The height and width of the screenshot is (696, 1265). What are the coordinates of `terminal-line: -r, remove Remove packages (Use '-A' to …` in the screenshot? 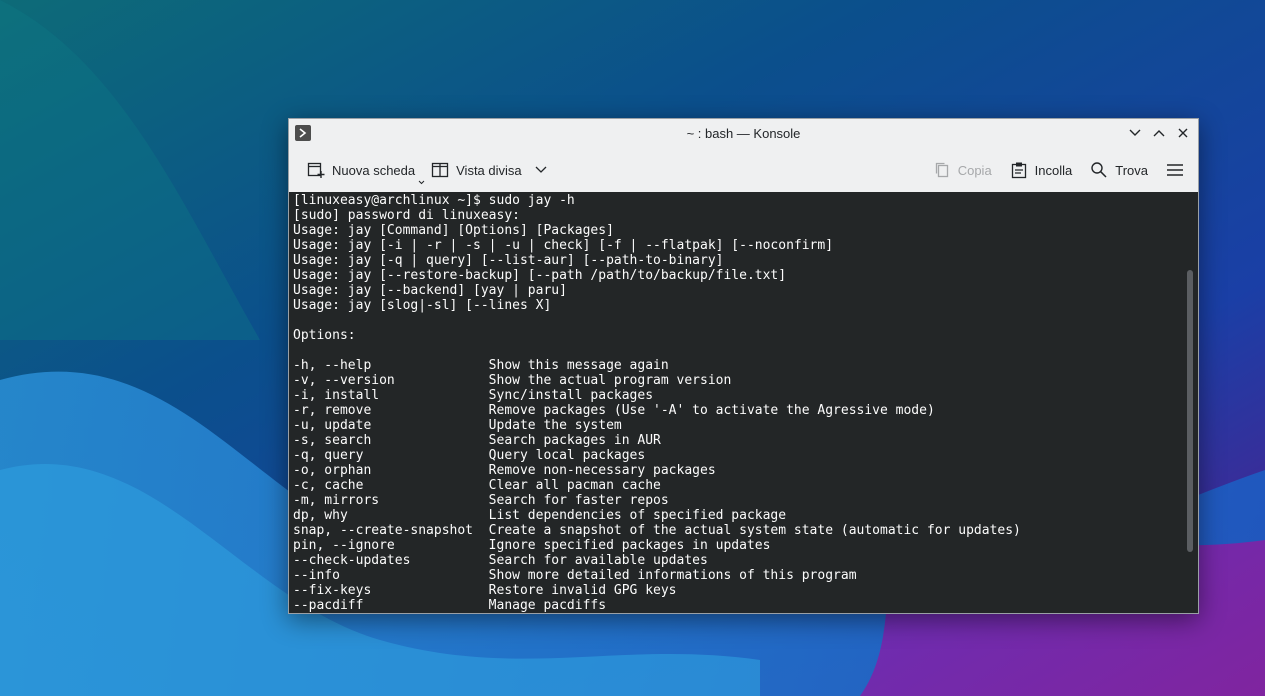 It's located at (614, 410).